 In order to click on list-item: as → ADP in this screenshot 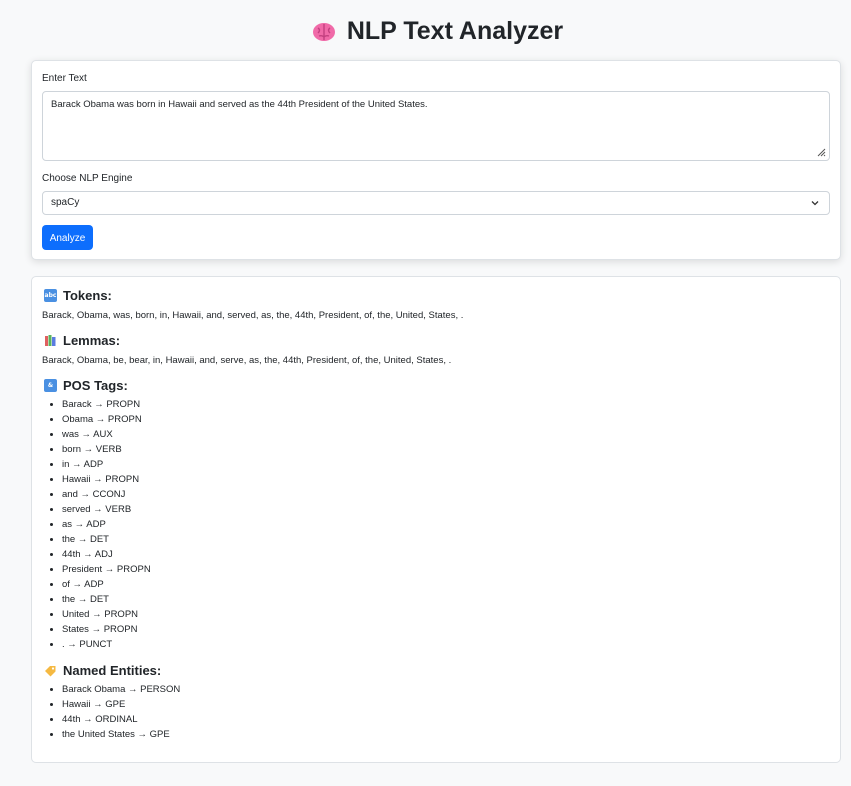, I will do `click(106, 524)`.